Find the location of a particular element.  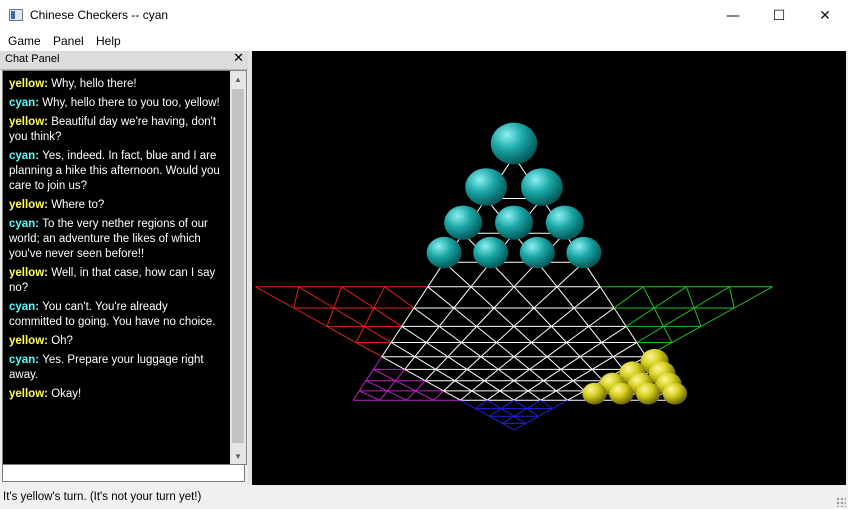

chat-message: yellow: Oh? is located at coordinates (41, 341).